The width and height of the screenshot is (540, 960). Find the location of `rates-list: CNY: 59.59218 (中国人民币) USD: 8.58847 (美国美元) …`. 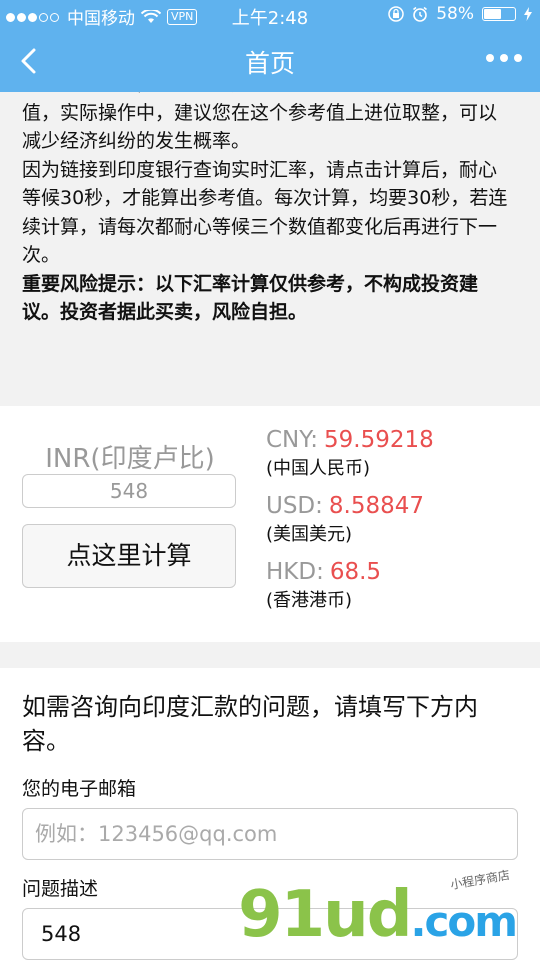

rates-list: CNY: 59.59218 (中国人民币) USD: 8.58847 (美国美元) … is located at coordinates (350, 523).